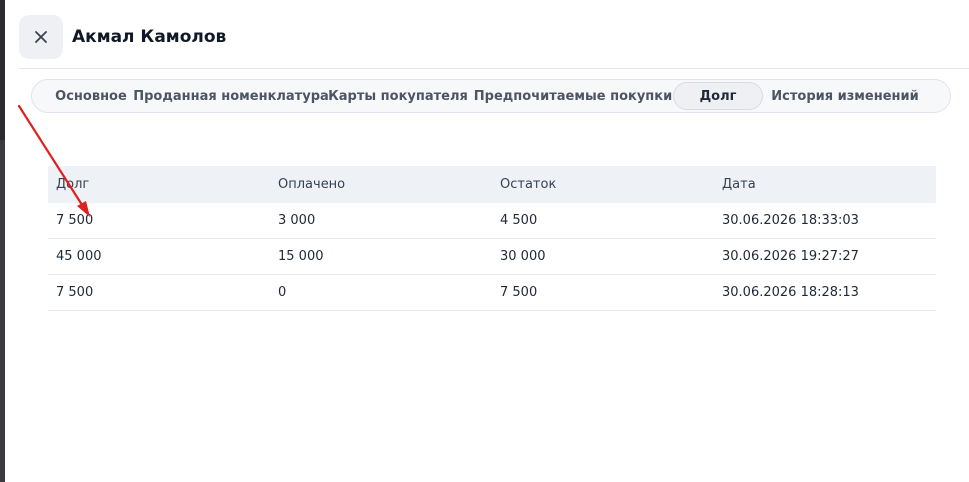 The width and height of the screenshot is (969, 482). What do you see at coordinates (519, 220) in the screenshot?
I see `cell-remaining: 4 500` at bounding box center [519, 220].